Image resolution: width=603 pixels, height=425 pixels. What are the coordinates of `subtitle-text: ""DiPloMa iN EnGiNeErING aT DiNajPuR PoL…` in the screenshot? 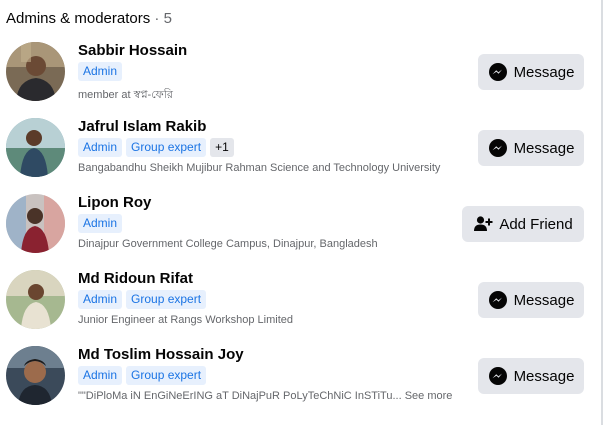 It's located at (240, 396).